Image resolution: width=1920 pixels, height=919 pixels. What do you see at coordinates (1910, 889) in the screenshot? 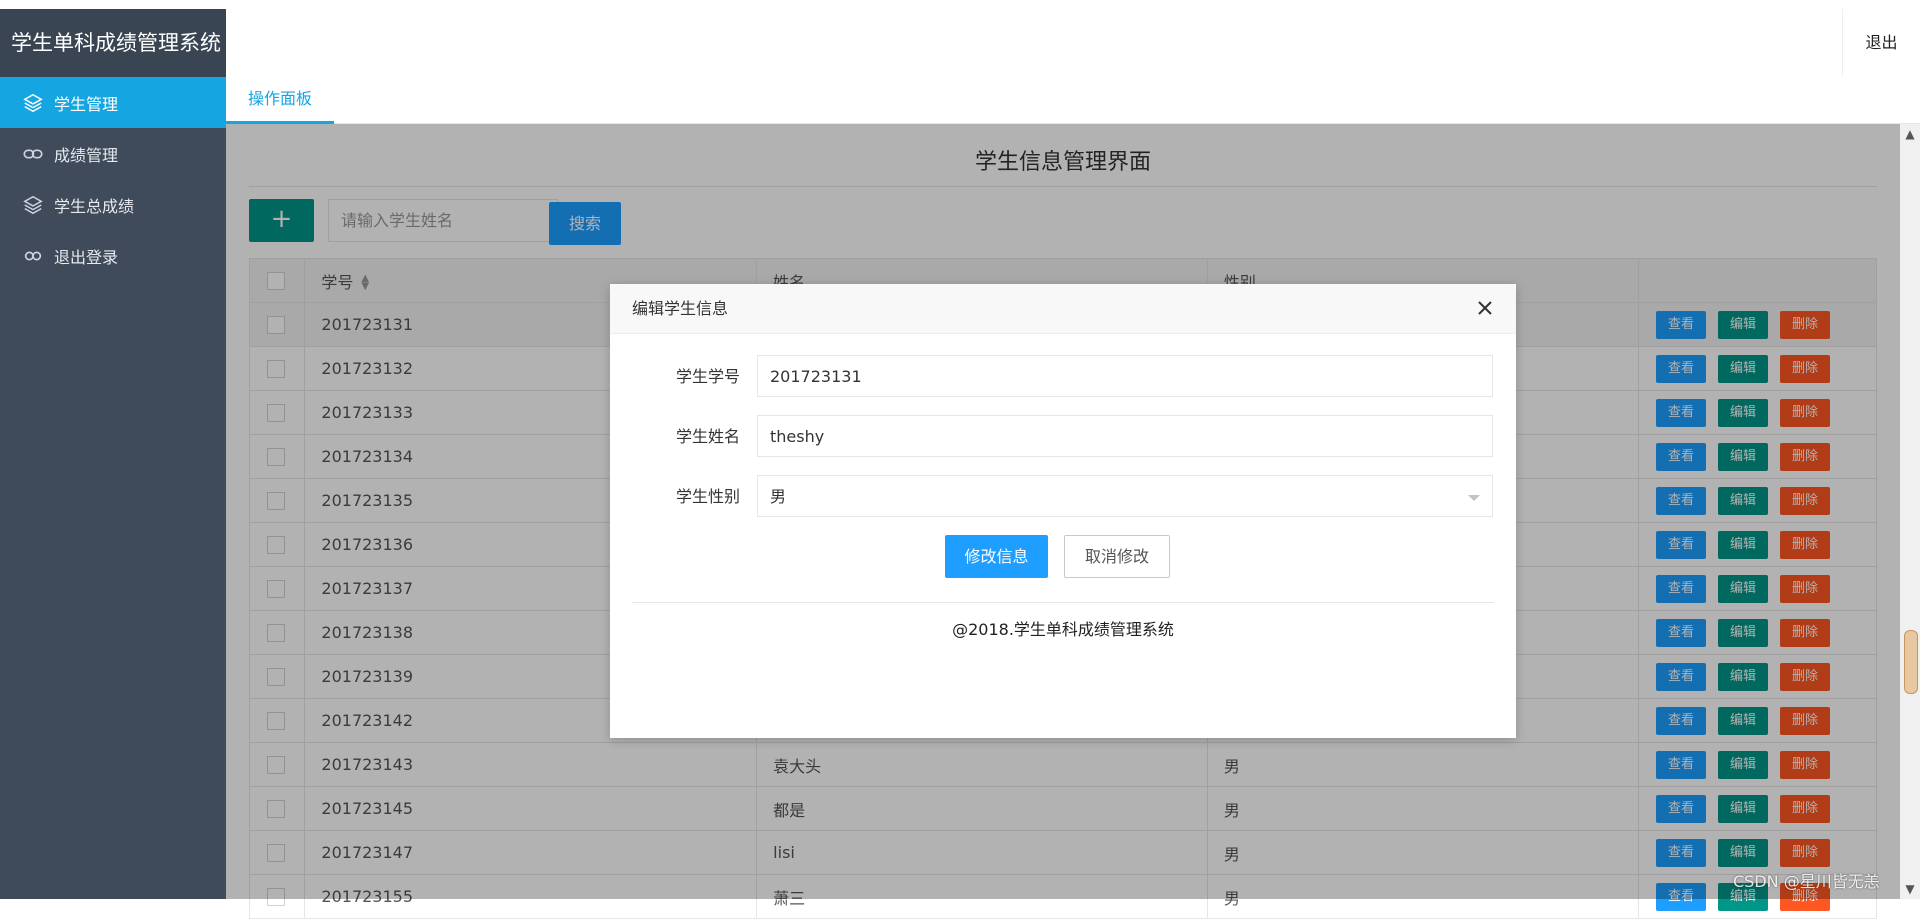
I see `scroll-down-arrow-icon: ▼` at bounding box center [1910, 889].